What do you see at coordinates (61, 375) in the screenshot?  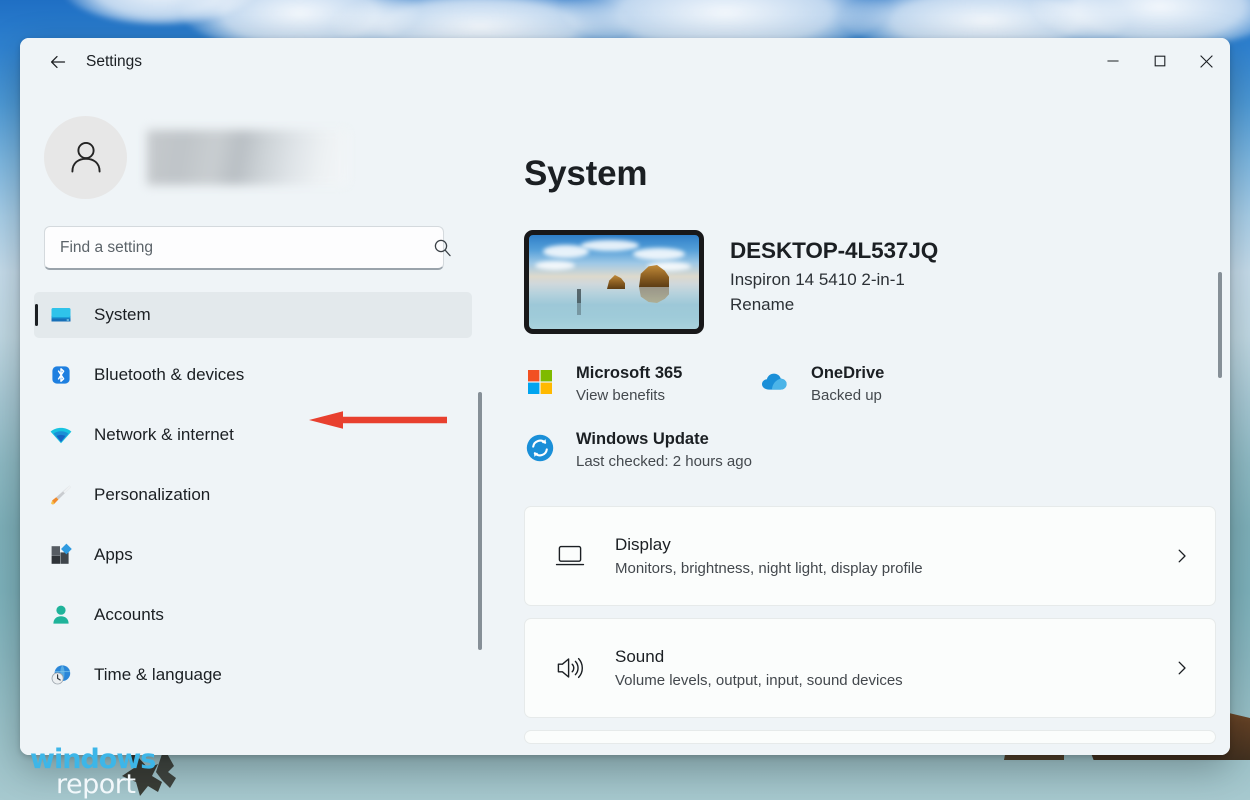 I see `bluetooth-icon` at bounding box center [61, 375].